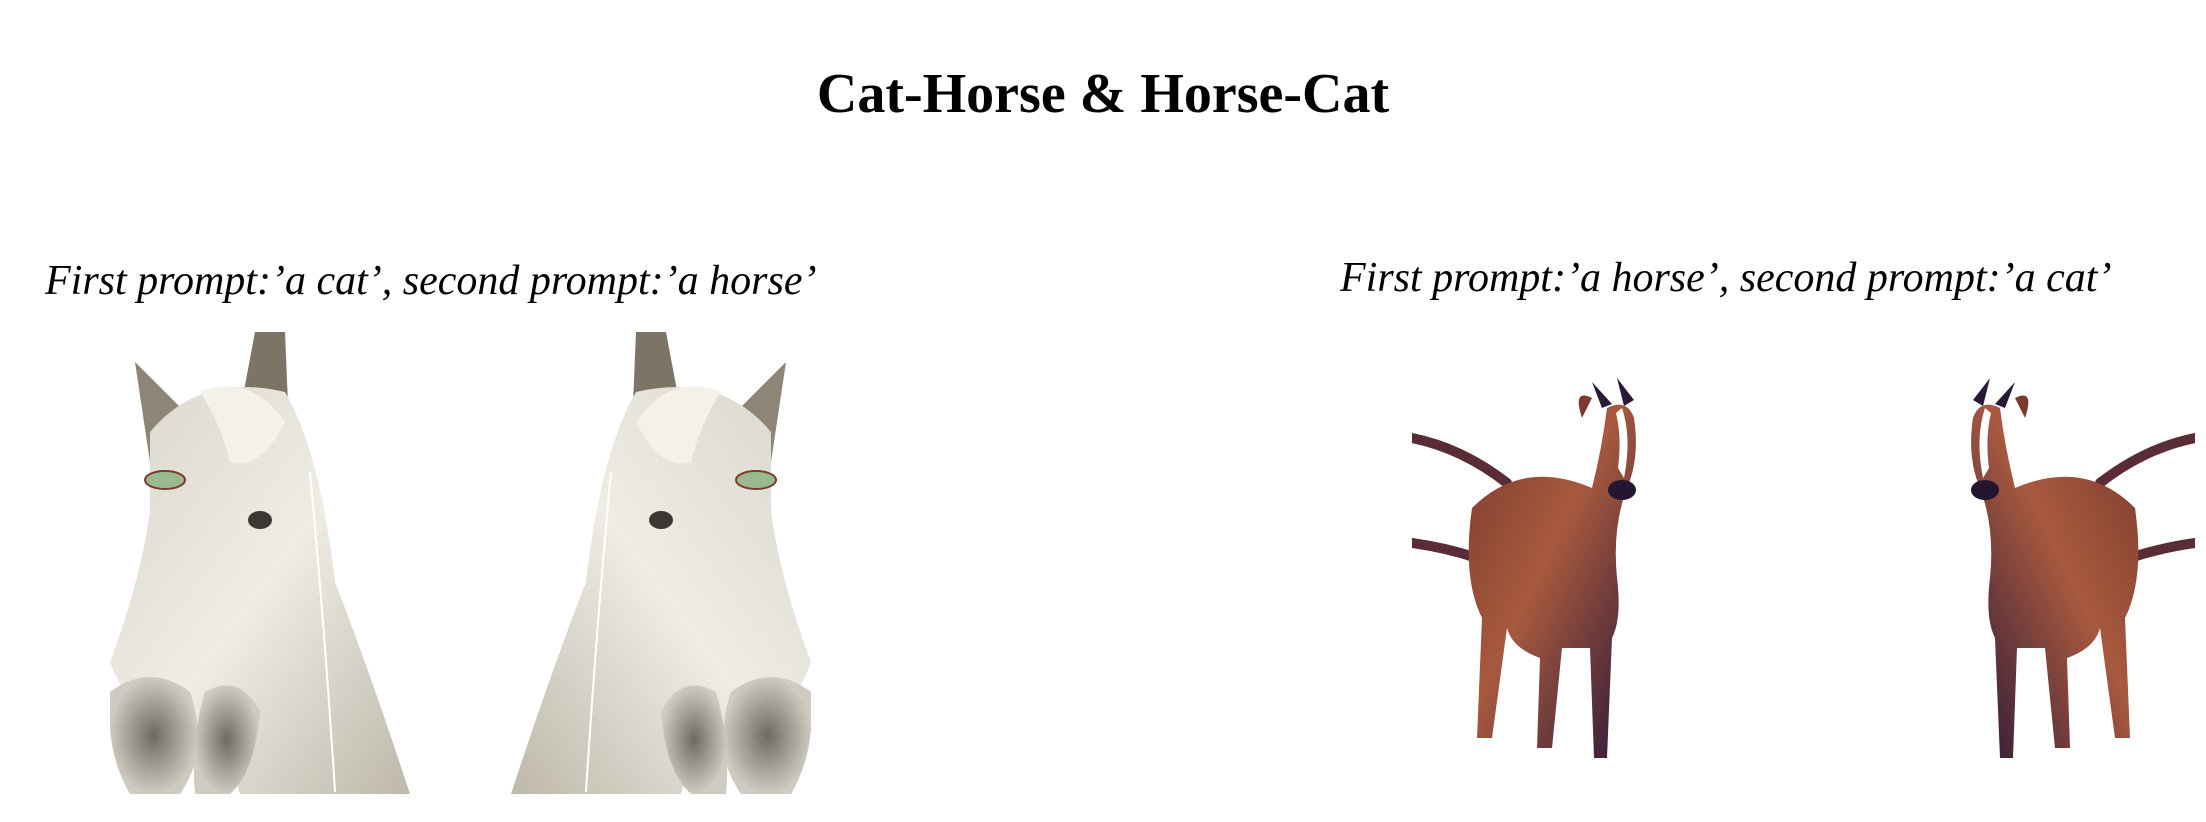  I want to click on horse-cat-image-mirrored, so click(2040, 578).